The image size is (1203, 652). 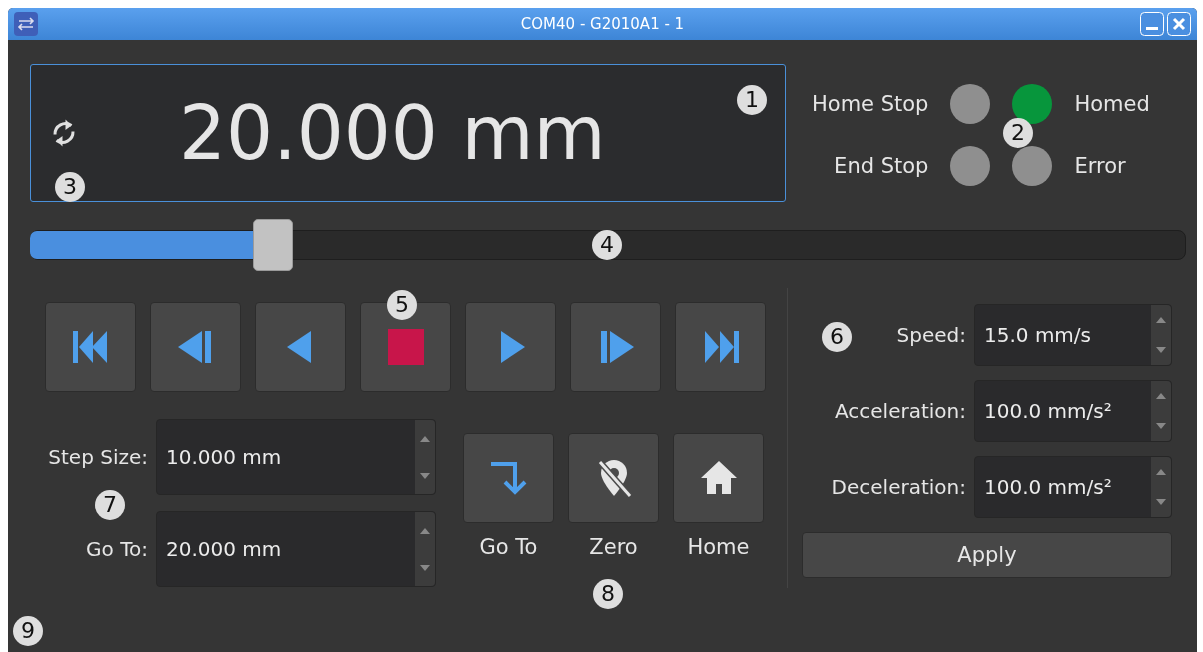 I want to click on minimize-icon, so click(x=1152, y=24).